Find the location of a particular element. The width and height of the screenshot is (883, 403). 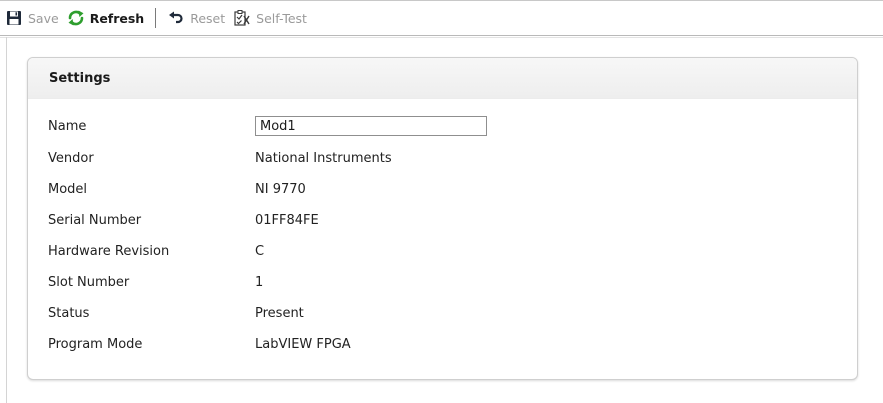

slot-number-value: 1 is located at coordinates (259, 282).